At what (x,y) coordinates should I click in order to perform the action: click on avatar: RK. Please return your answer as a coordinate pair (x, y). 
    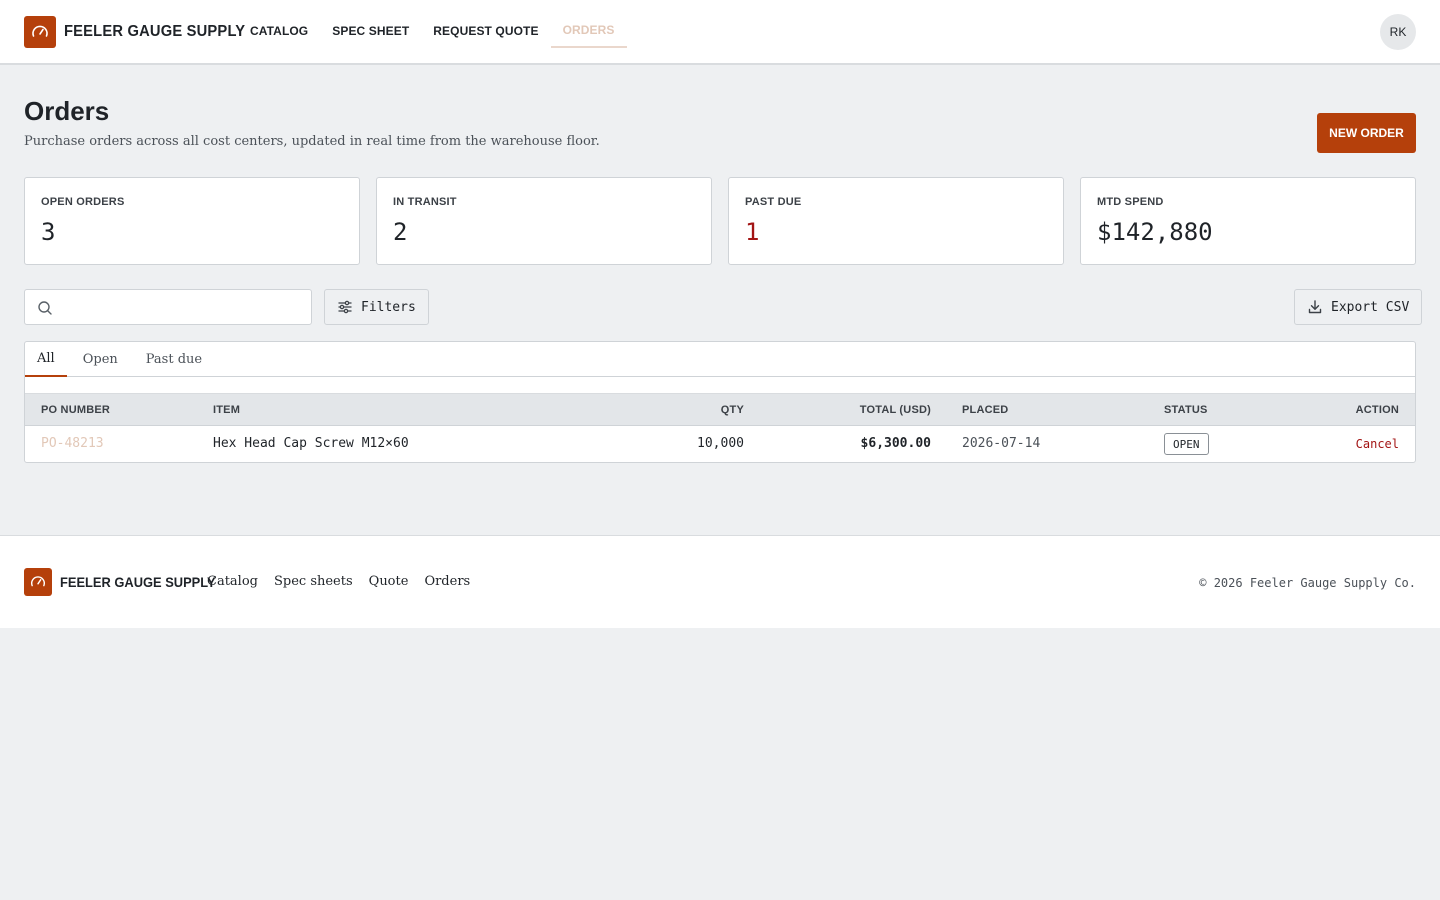
    Looking at the image, I should click on (1398, 32).